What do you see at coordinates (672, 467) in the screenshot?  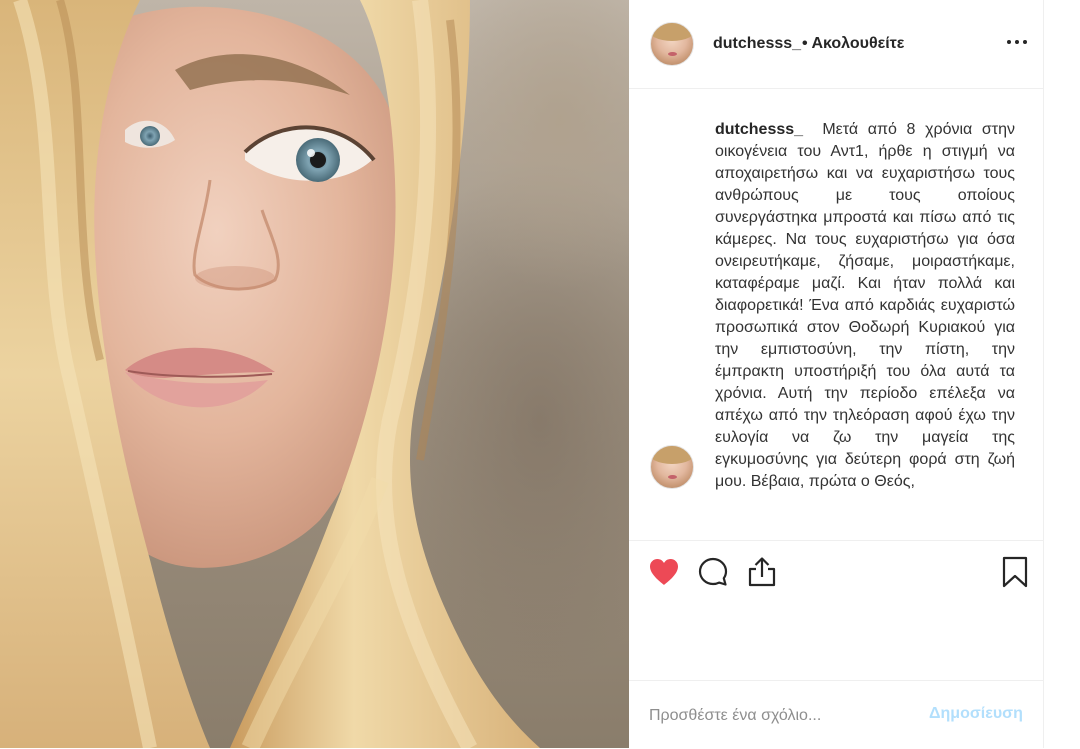 I see `caption-author-avatar` at bounding box center [672, 467].